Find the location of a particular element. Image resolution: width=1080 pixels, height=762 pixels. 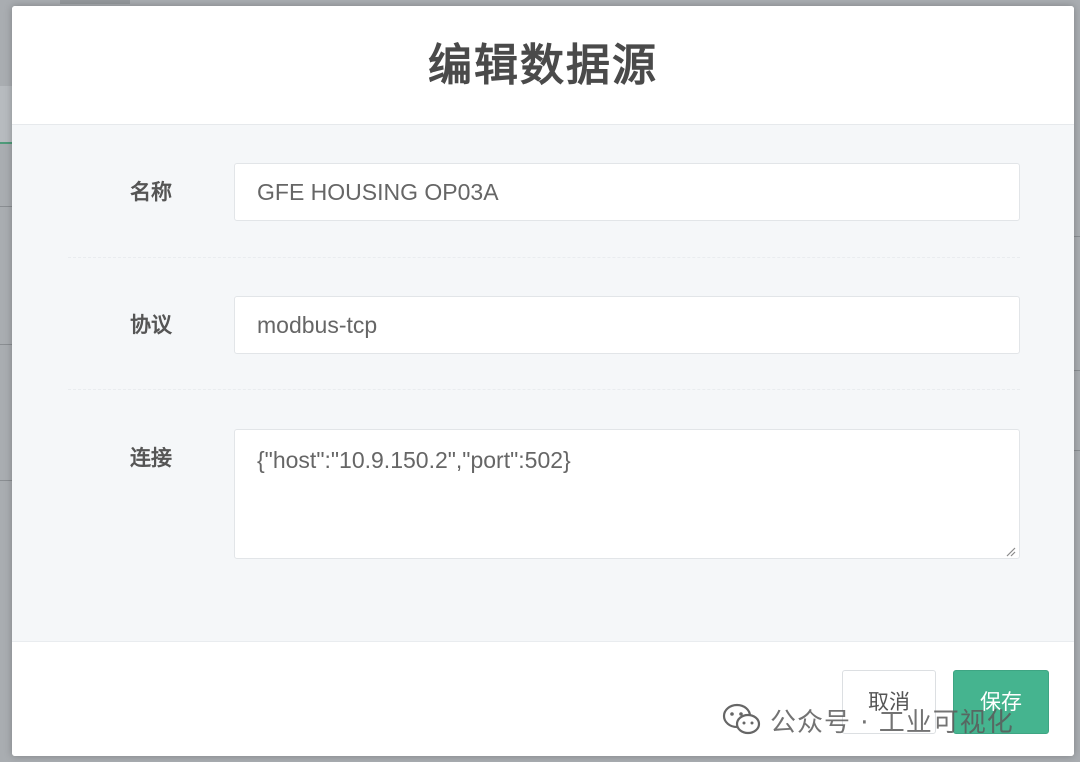

background-tab-fragment is located at coordinates (6, 115).